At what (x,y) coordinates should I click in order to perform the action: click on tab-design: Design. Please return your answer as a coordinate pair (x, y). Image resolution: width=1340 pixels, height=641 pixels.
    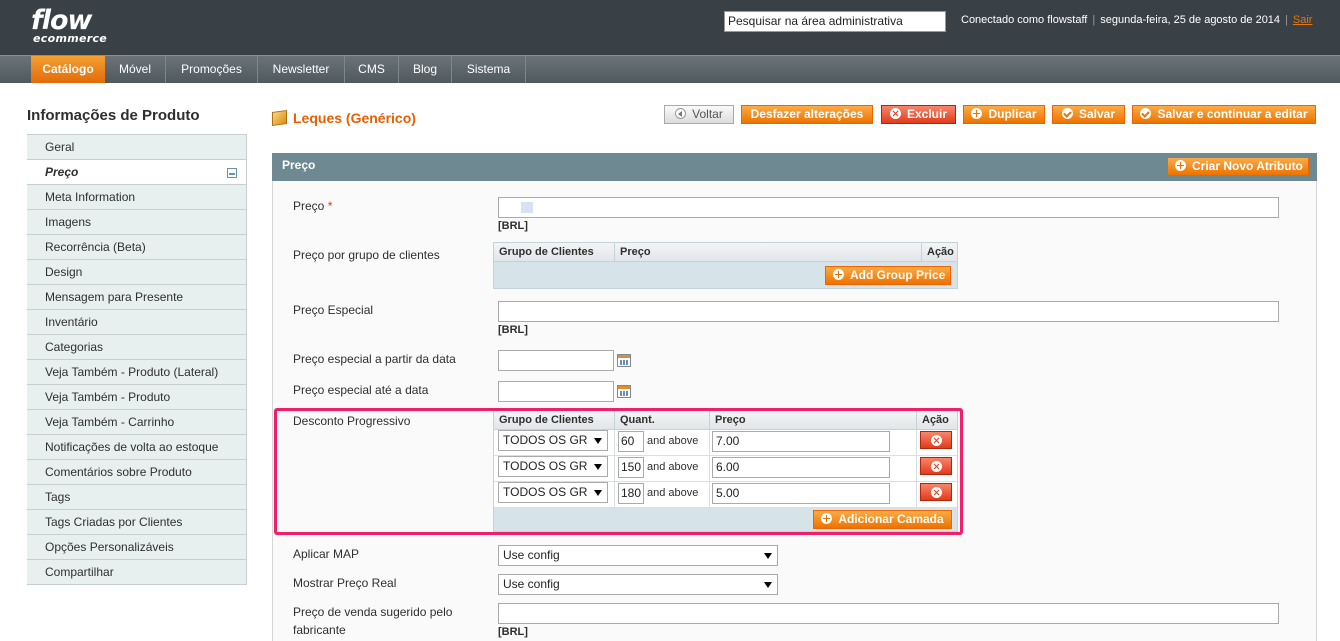
    Looking at the image, I should click on (136, 271).